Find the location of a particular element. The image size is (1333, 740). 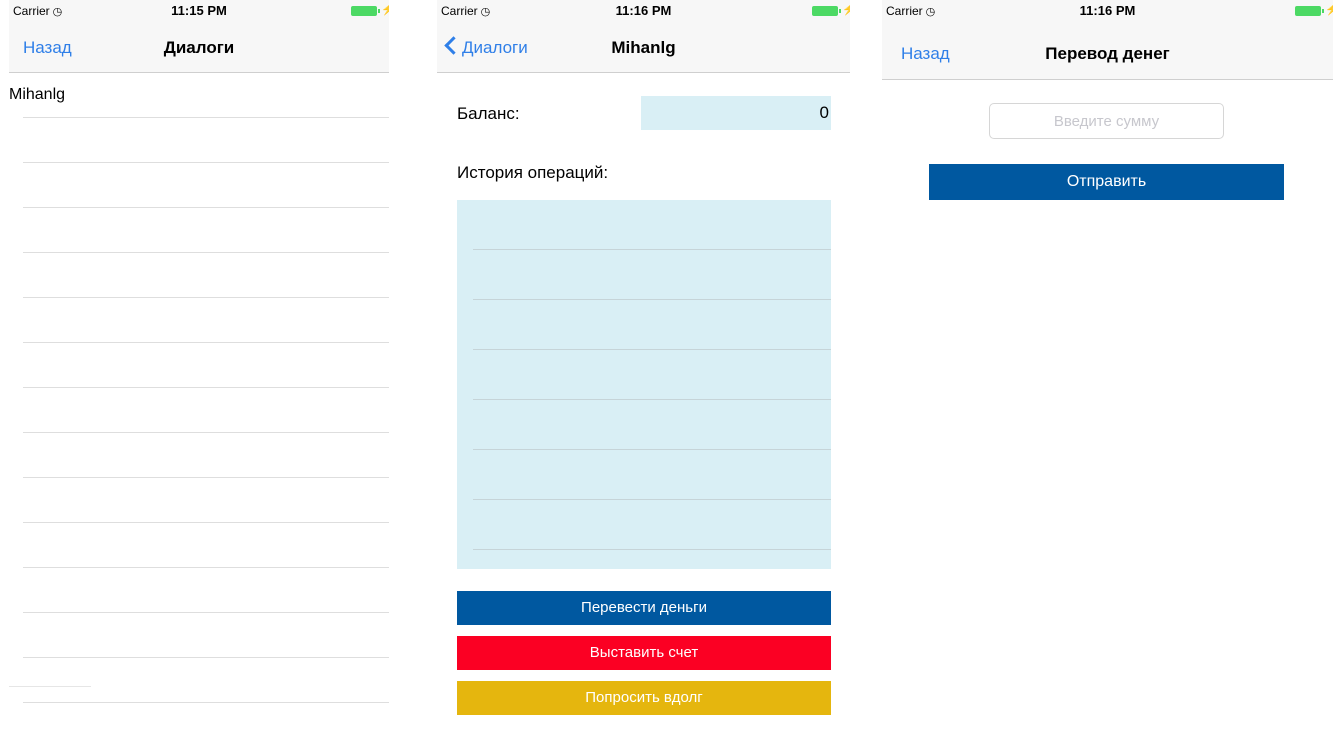

borrow-button: Попросить вдолг is located at coordinates (644, 698).